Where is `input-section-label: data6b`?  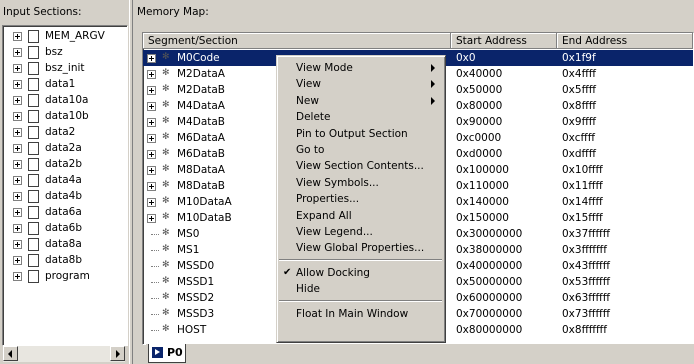 input-section-label: data6b is located at coordinates (63, 228).